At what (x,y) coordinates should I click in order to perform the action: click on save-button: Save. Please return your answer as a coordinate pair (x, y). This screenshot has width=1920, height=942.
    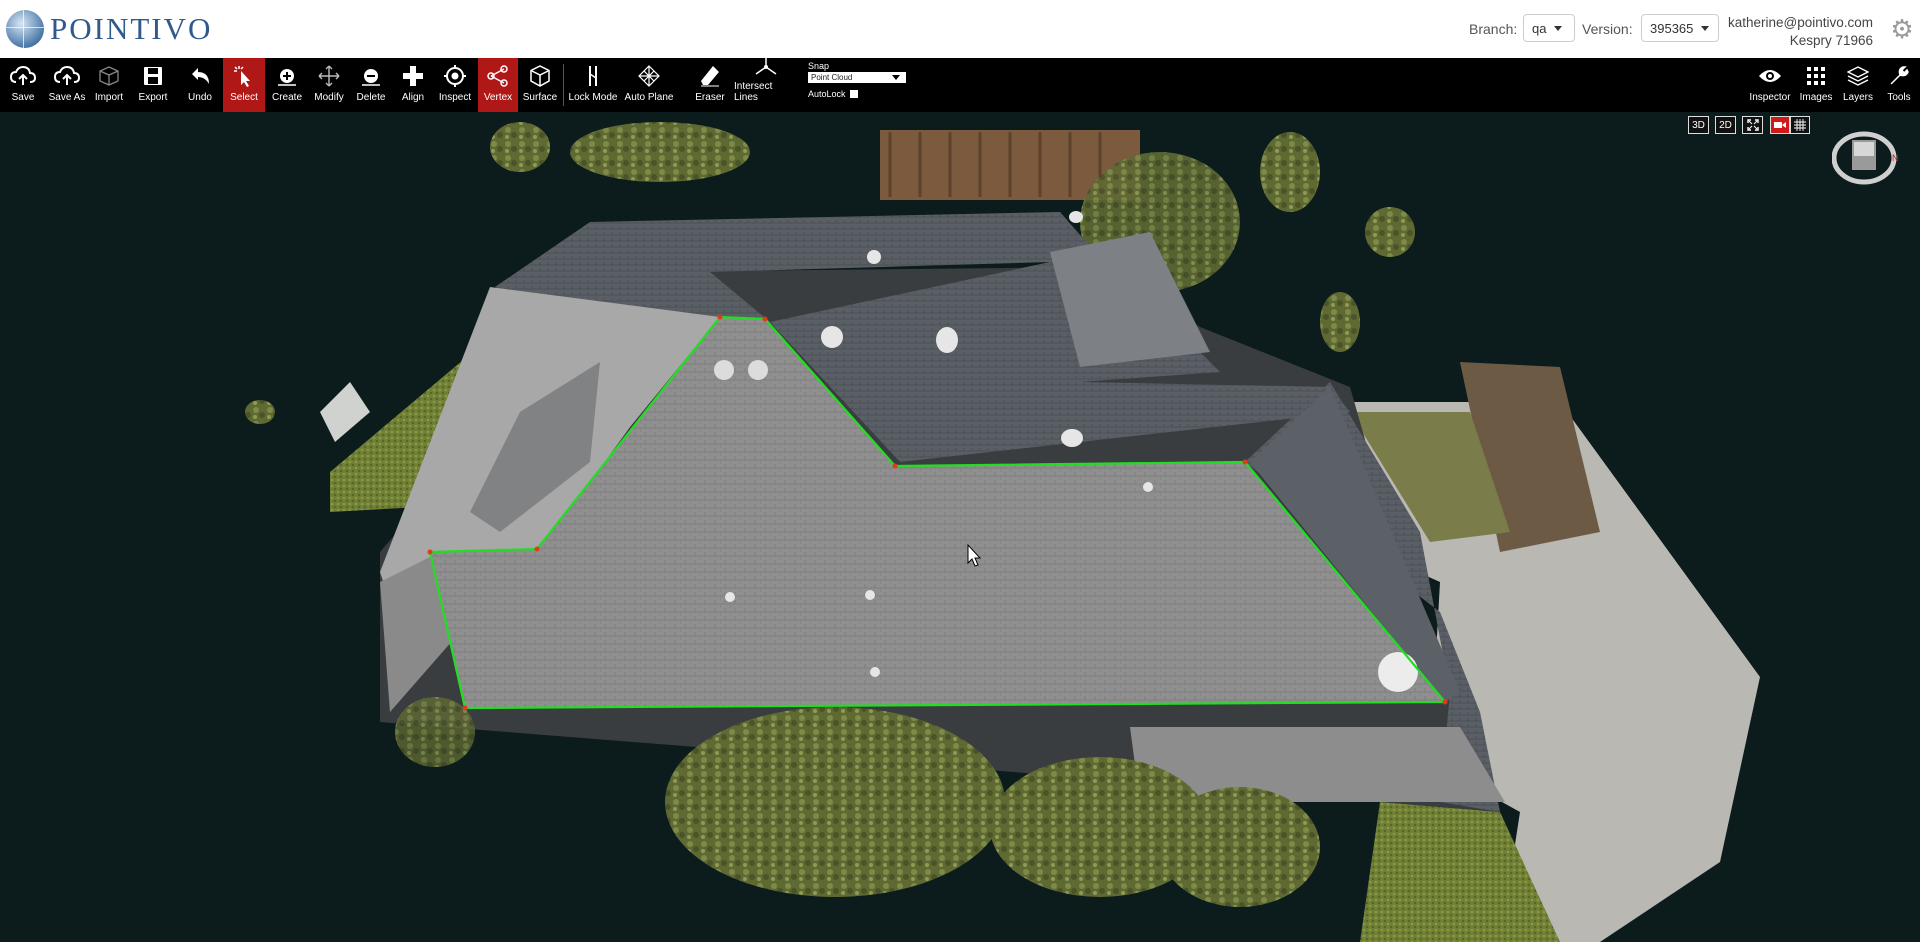
    Looking at the image, I should click on (23, 85).